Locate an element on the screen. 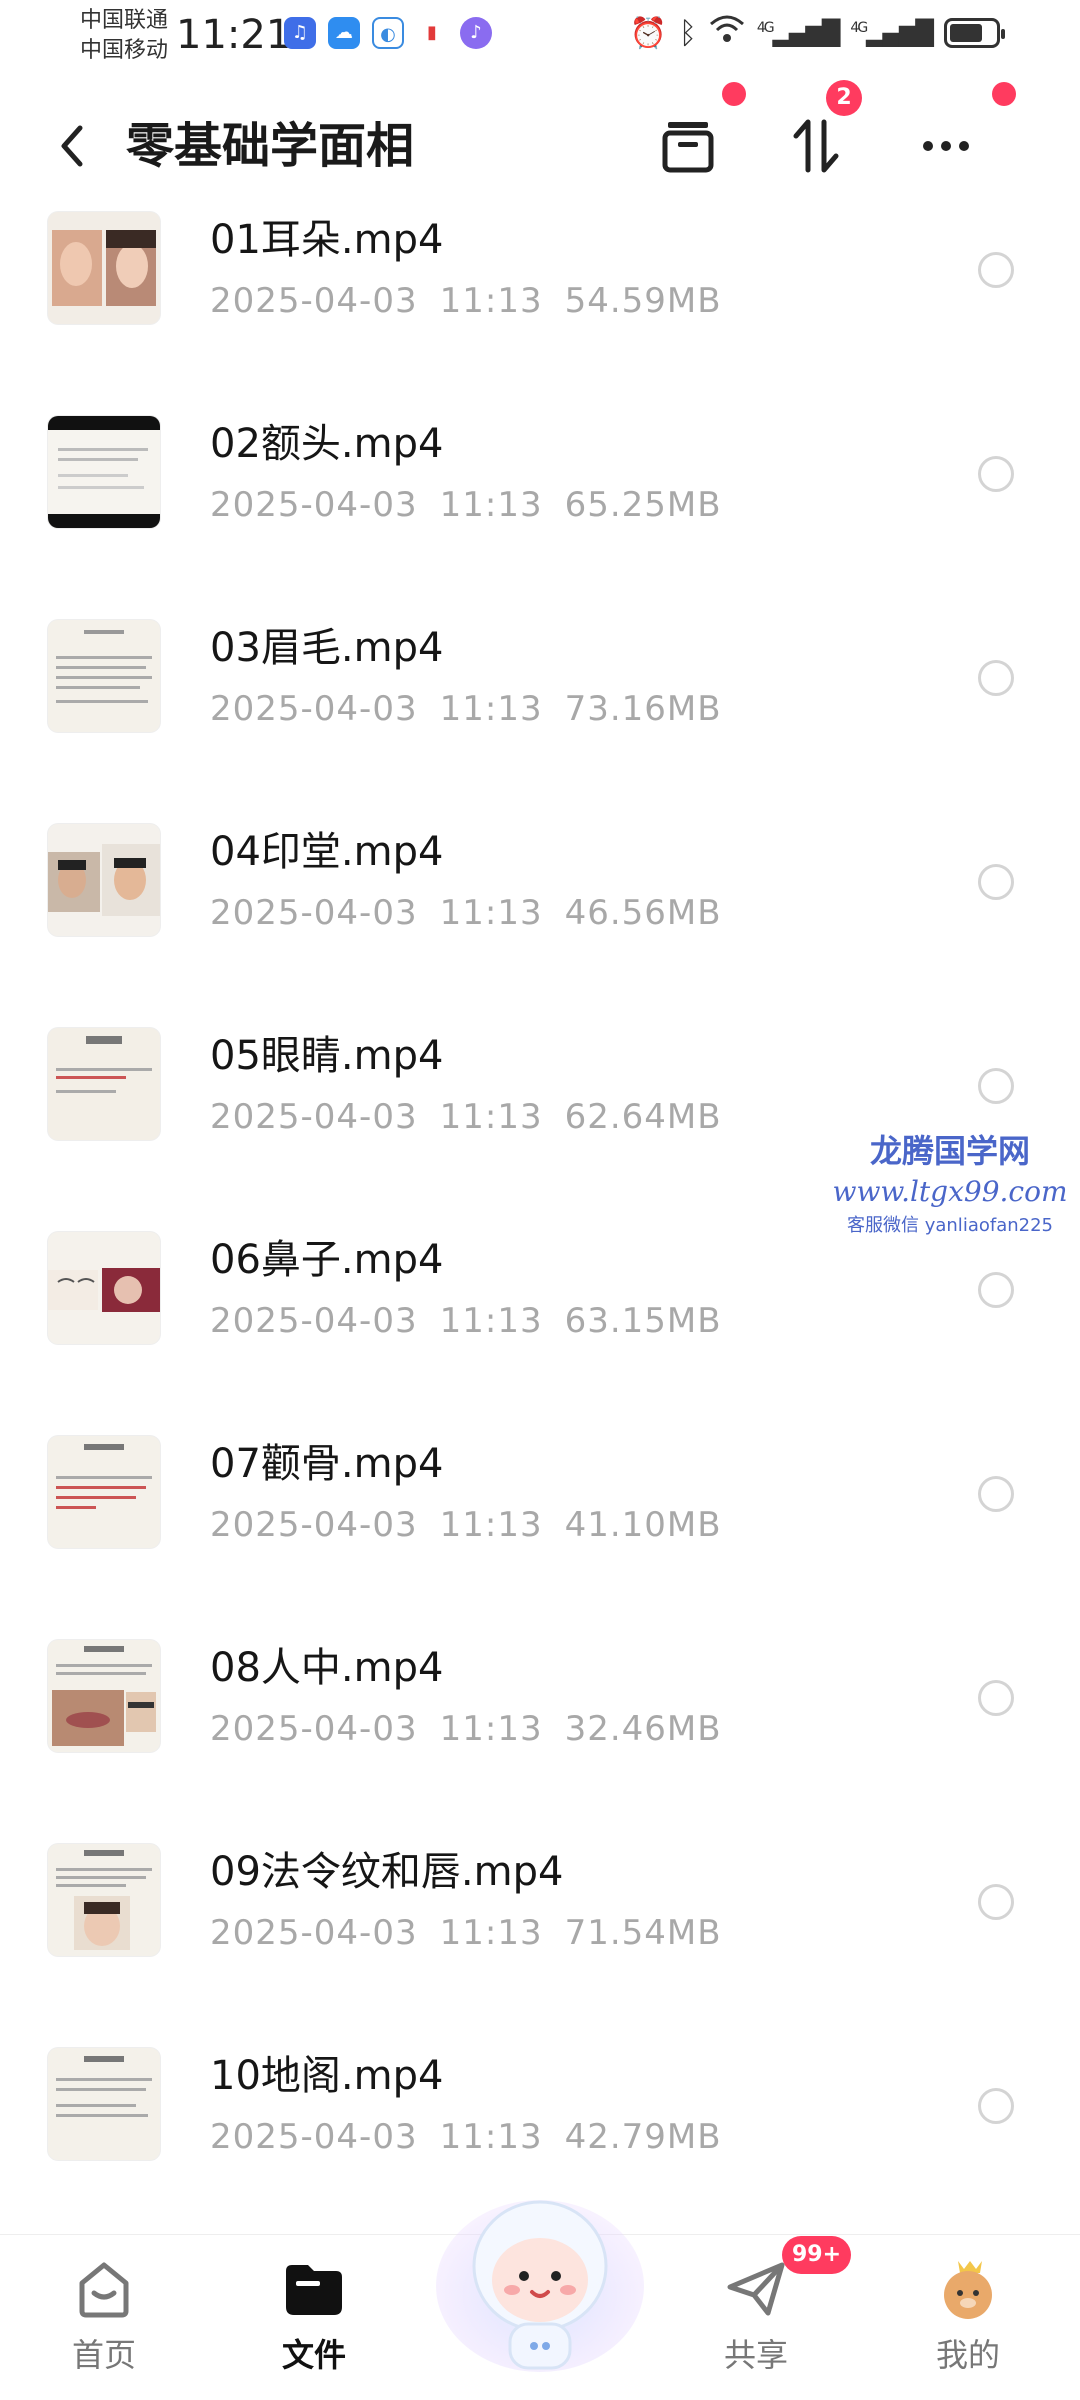  file-name: 07颧骨.mp4 is located at coordinates (327, 1464).